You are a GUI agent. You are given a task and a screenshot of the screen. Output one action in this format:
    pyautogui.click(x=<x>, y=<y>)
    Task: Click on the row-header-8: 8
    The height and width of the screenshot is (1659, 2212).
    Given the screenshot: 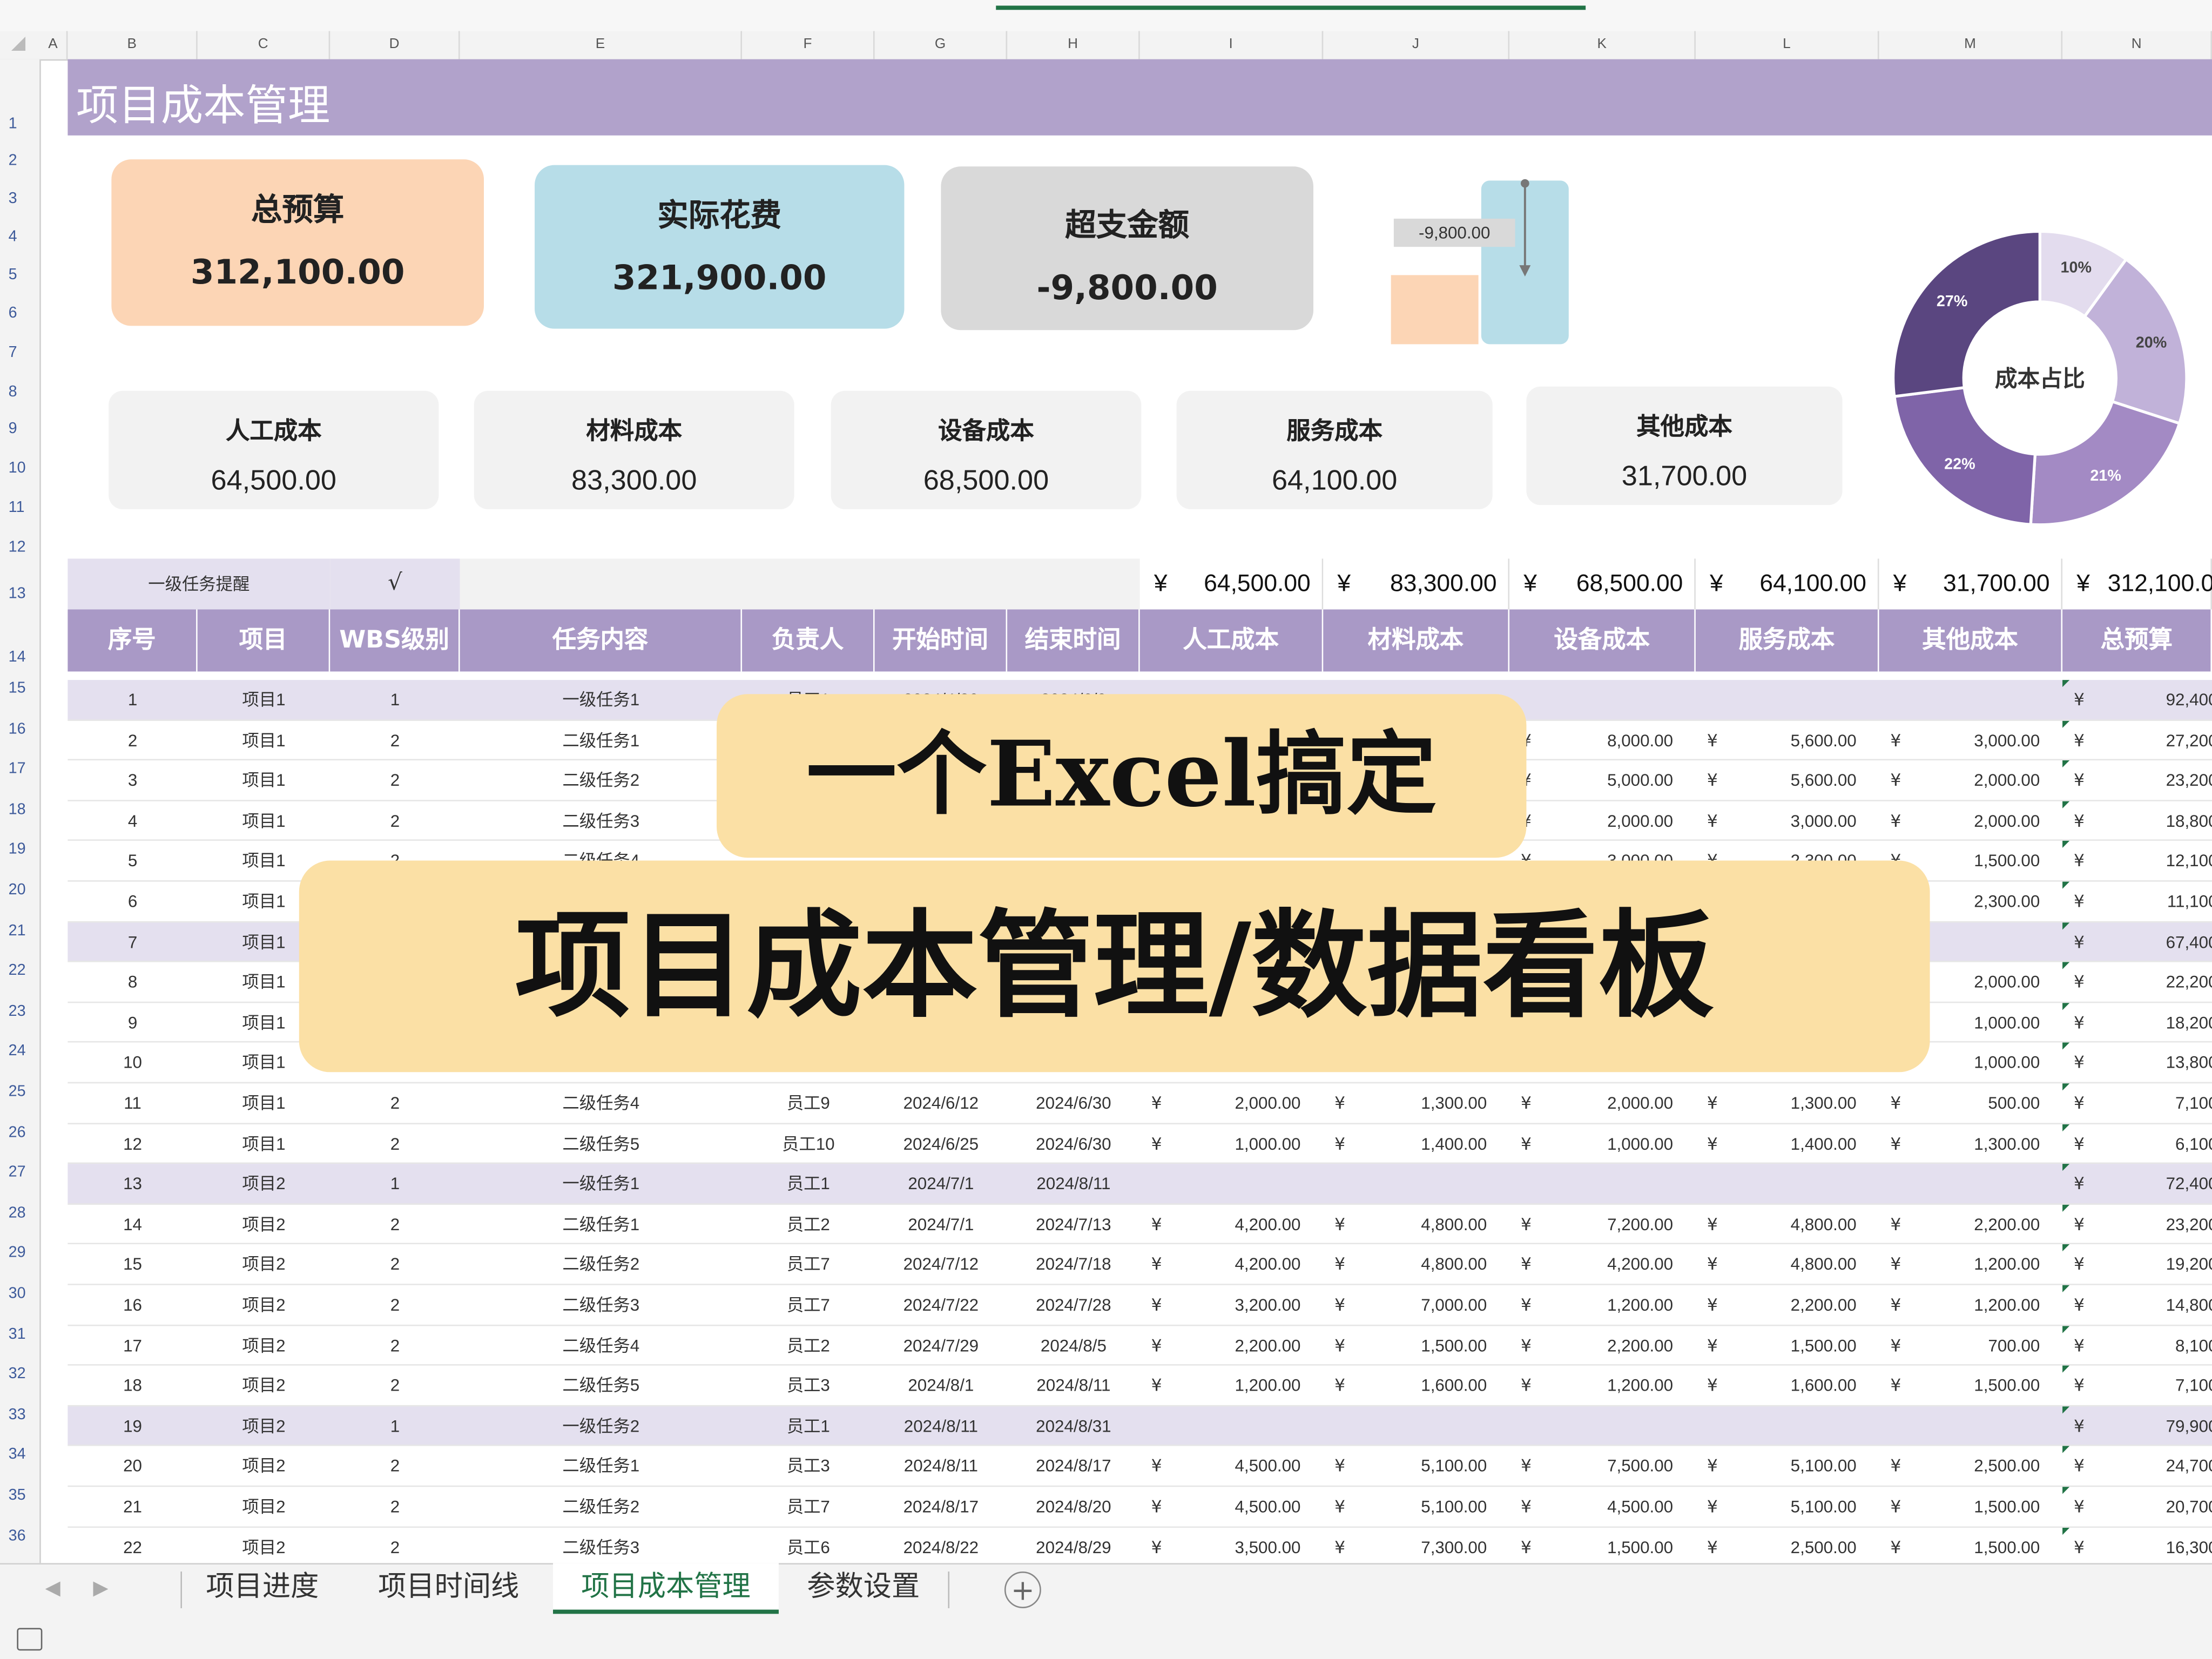 What is the action you would take?
    pyautogui.click(x=19, y=392)
    